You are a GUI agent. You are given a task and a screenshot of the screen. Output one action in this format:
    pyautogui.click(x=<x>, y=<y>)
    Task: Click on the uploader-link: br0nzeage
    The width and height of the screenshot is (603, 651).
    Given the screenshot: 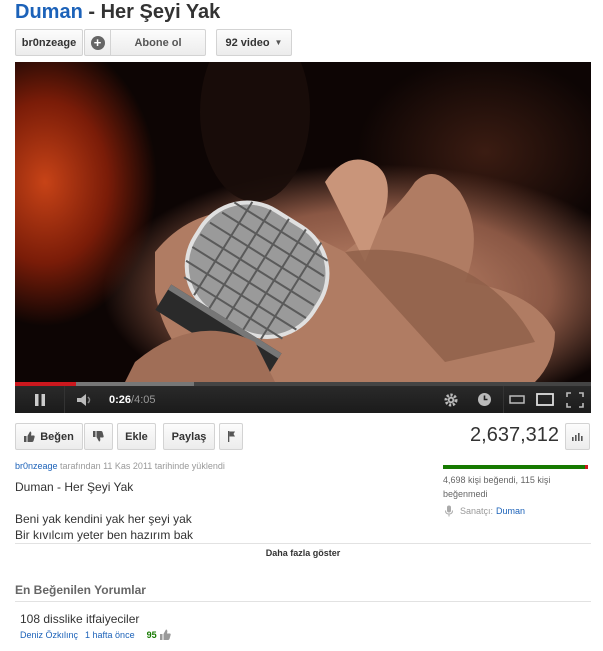 What is the action you would take?
    pyautogui.click(x=36, y=466)
    